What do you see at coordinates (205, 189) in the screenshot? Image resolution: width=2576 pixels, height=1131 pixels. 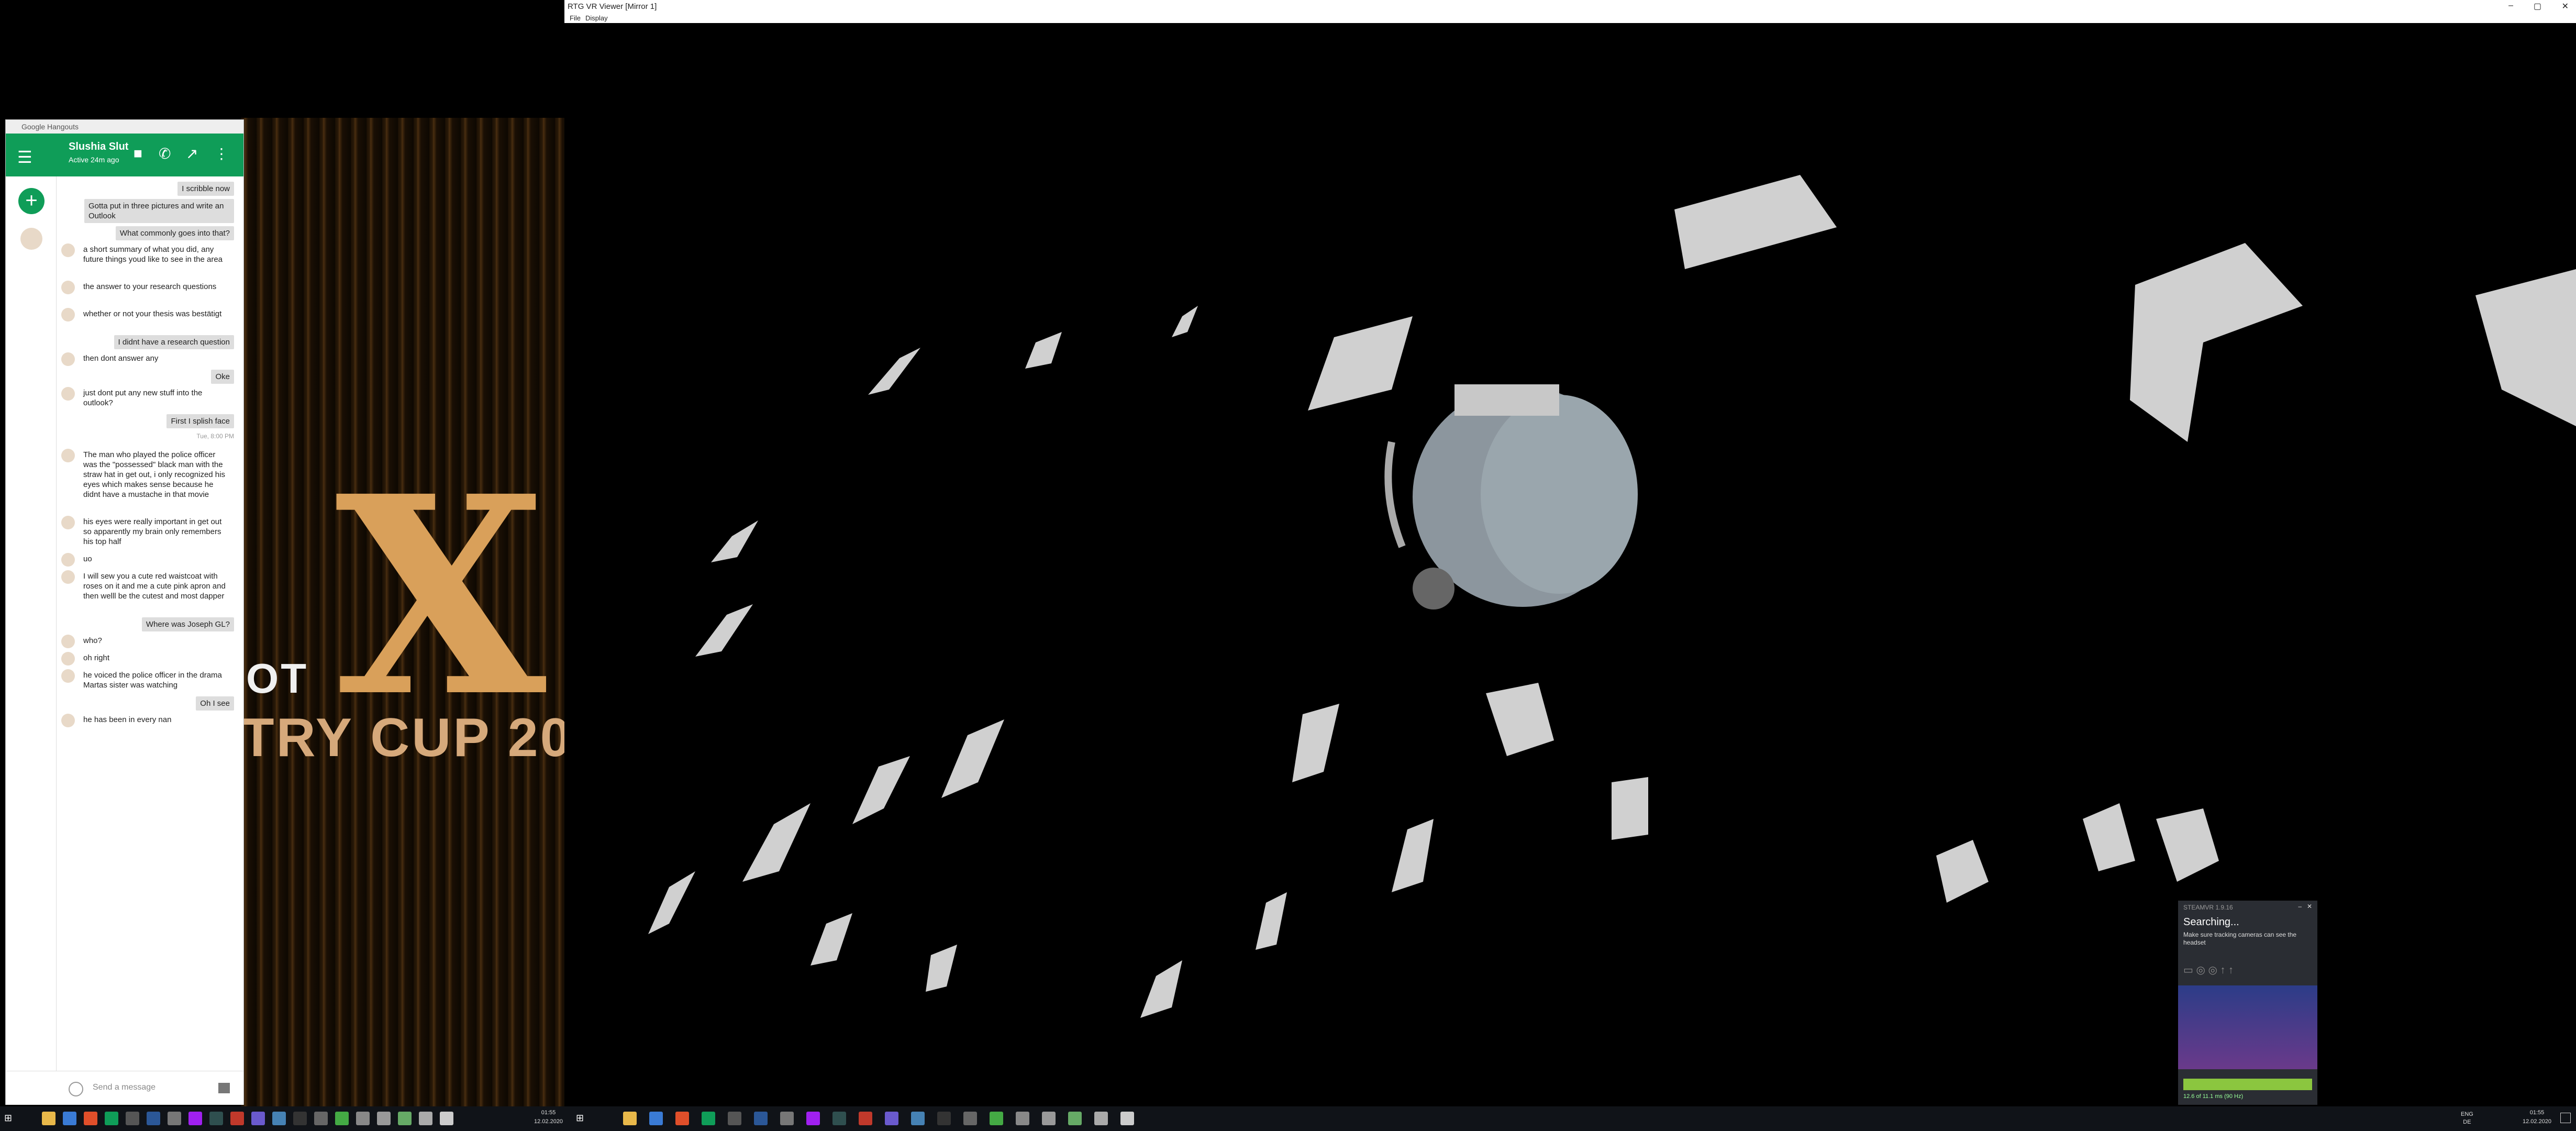 I see `outgoing-message: I scribble now` at bounding box center [205, 189].